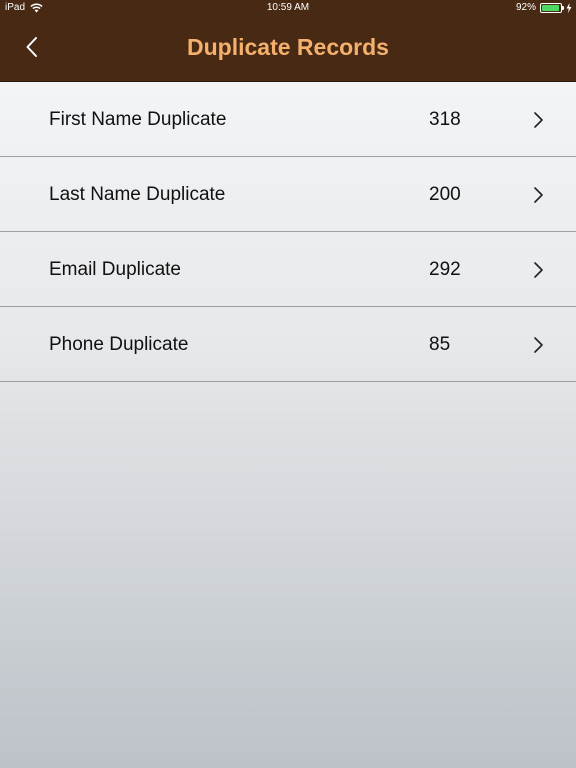  I want to click on charging-bolt-icon, so click(569, 7).